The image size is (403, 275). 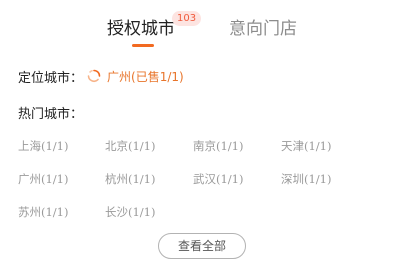 I want to click on hot-city-item: 天津(1/1), so click(x=306, y=146).